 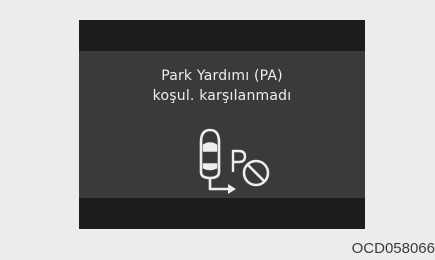 I want to click on display-bottom-bar, so click(x=222, y=213).